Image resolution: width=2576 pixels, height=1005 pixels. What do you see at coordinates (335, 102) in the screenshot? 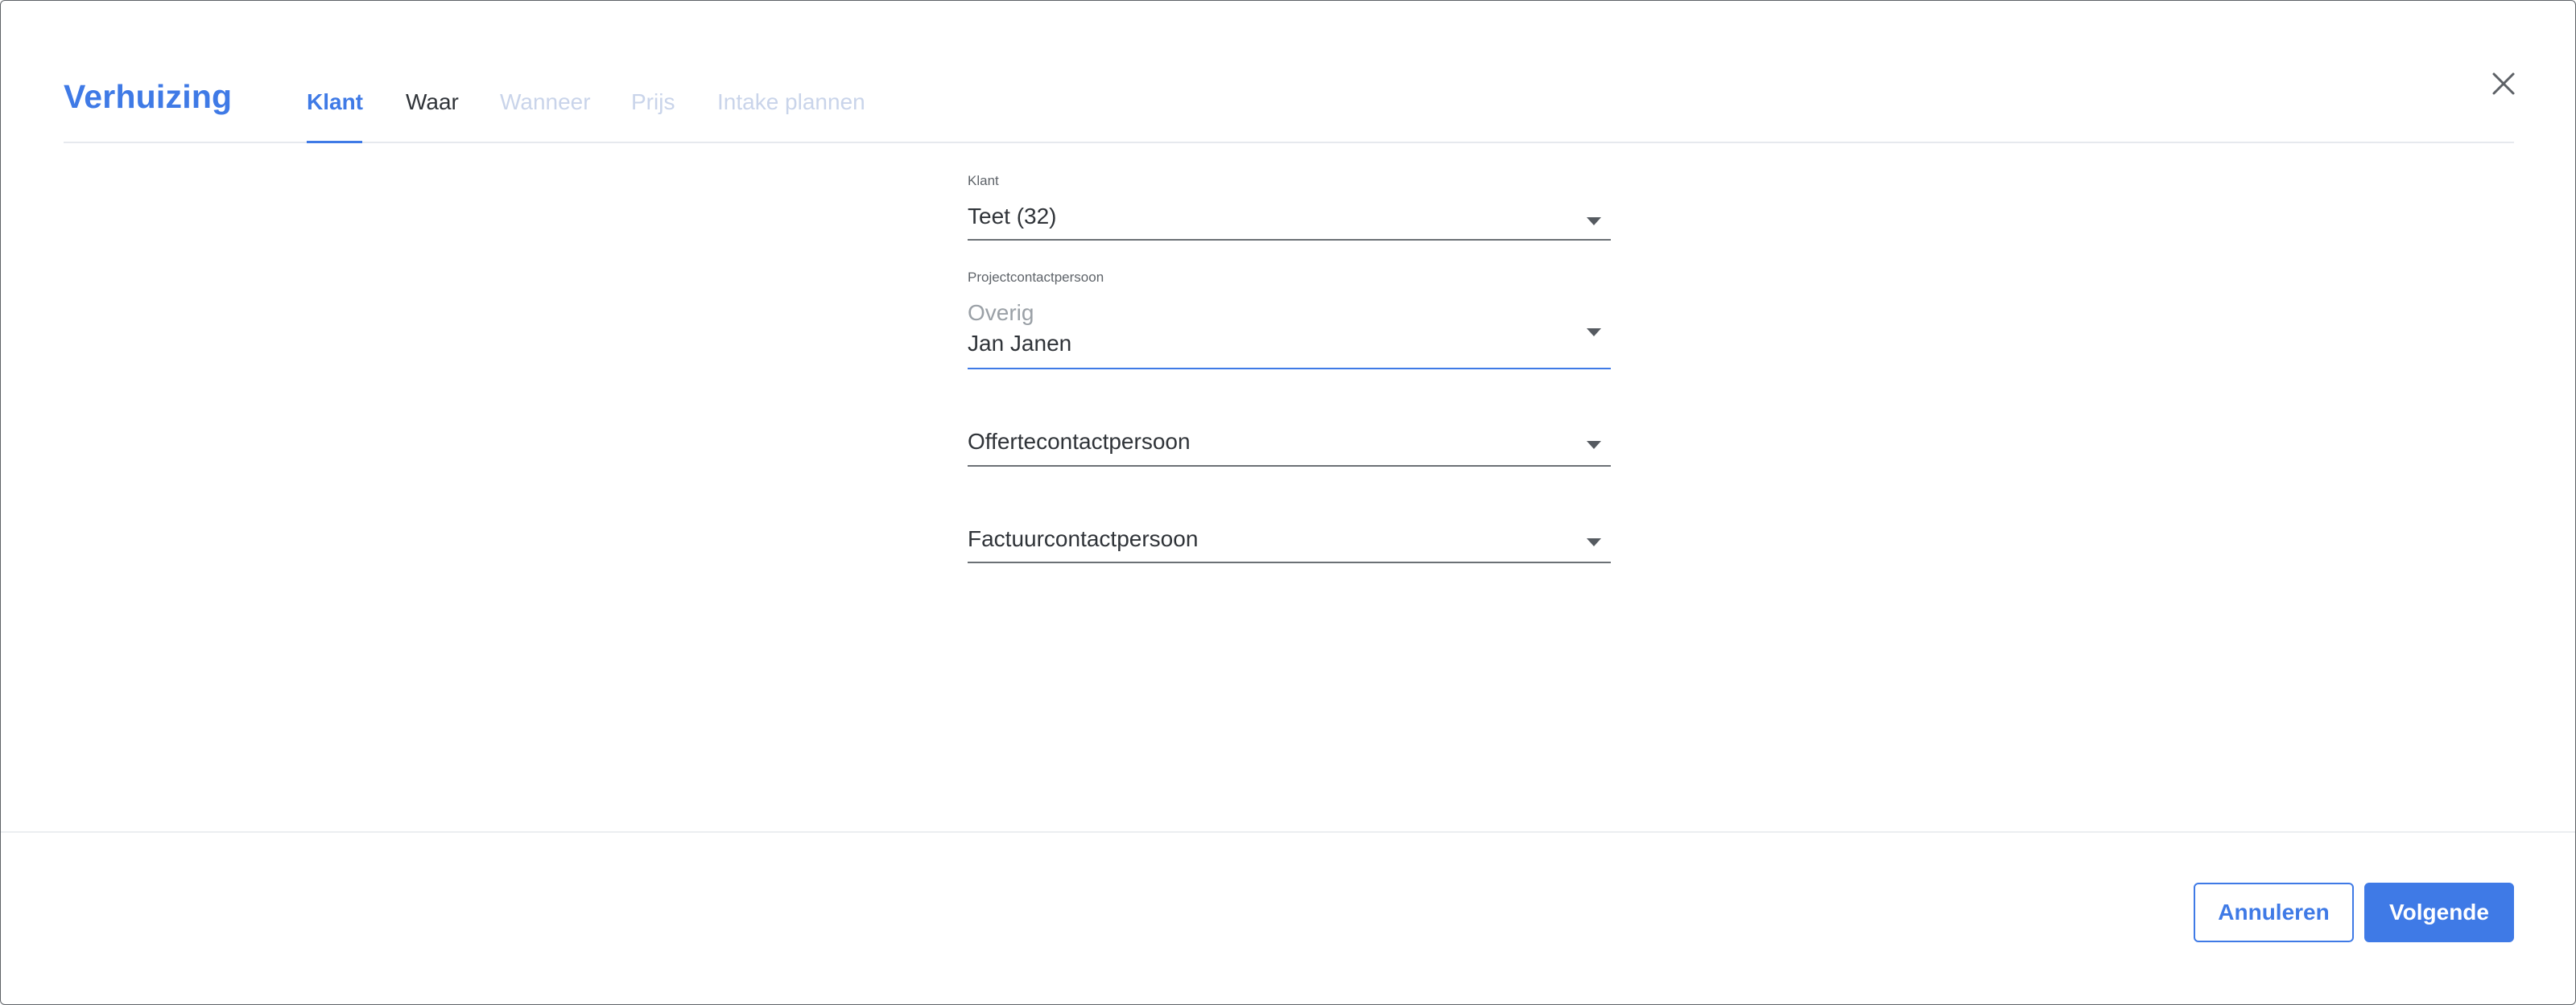
I see `tab-klant: Klant` at bounding box center [335, 102].